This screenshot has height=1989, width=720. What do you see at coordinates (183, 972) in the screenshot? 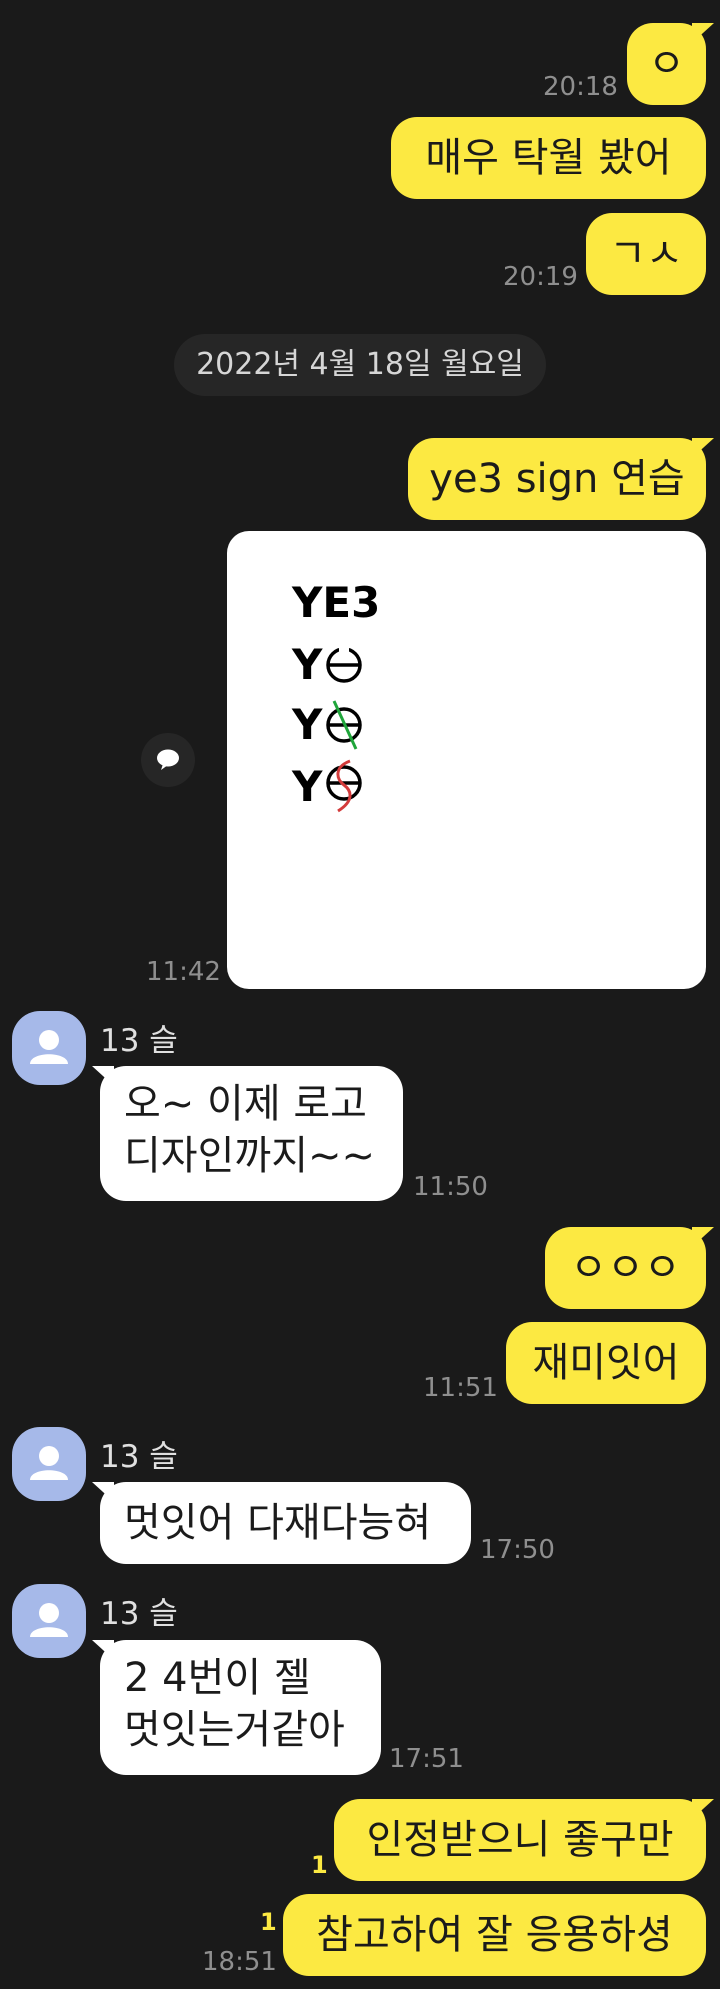
I see `message-time: 11:42` at bounding box center [183, 972].